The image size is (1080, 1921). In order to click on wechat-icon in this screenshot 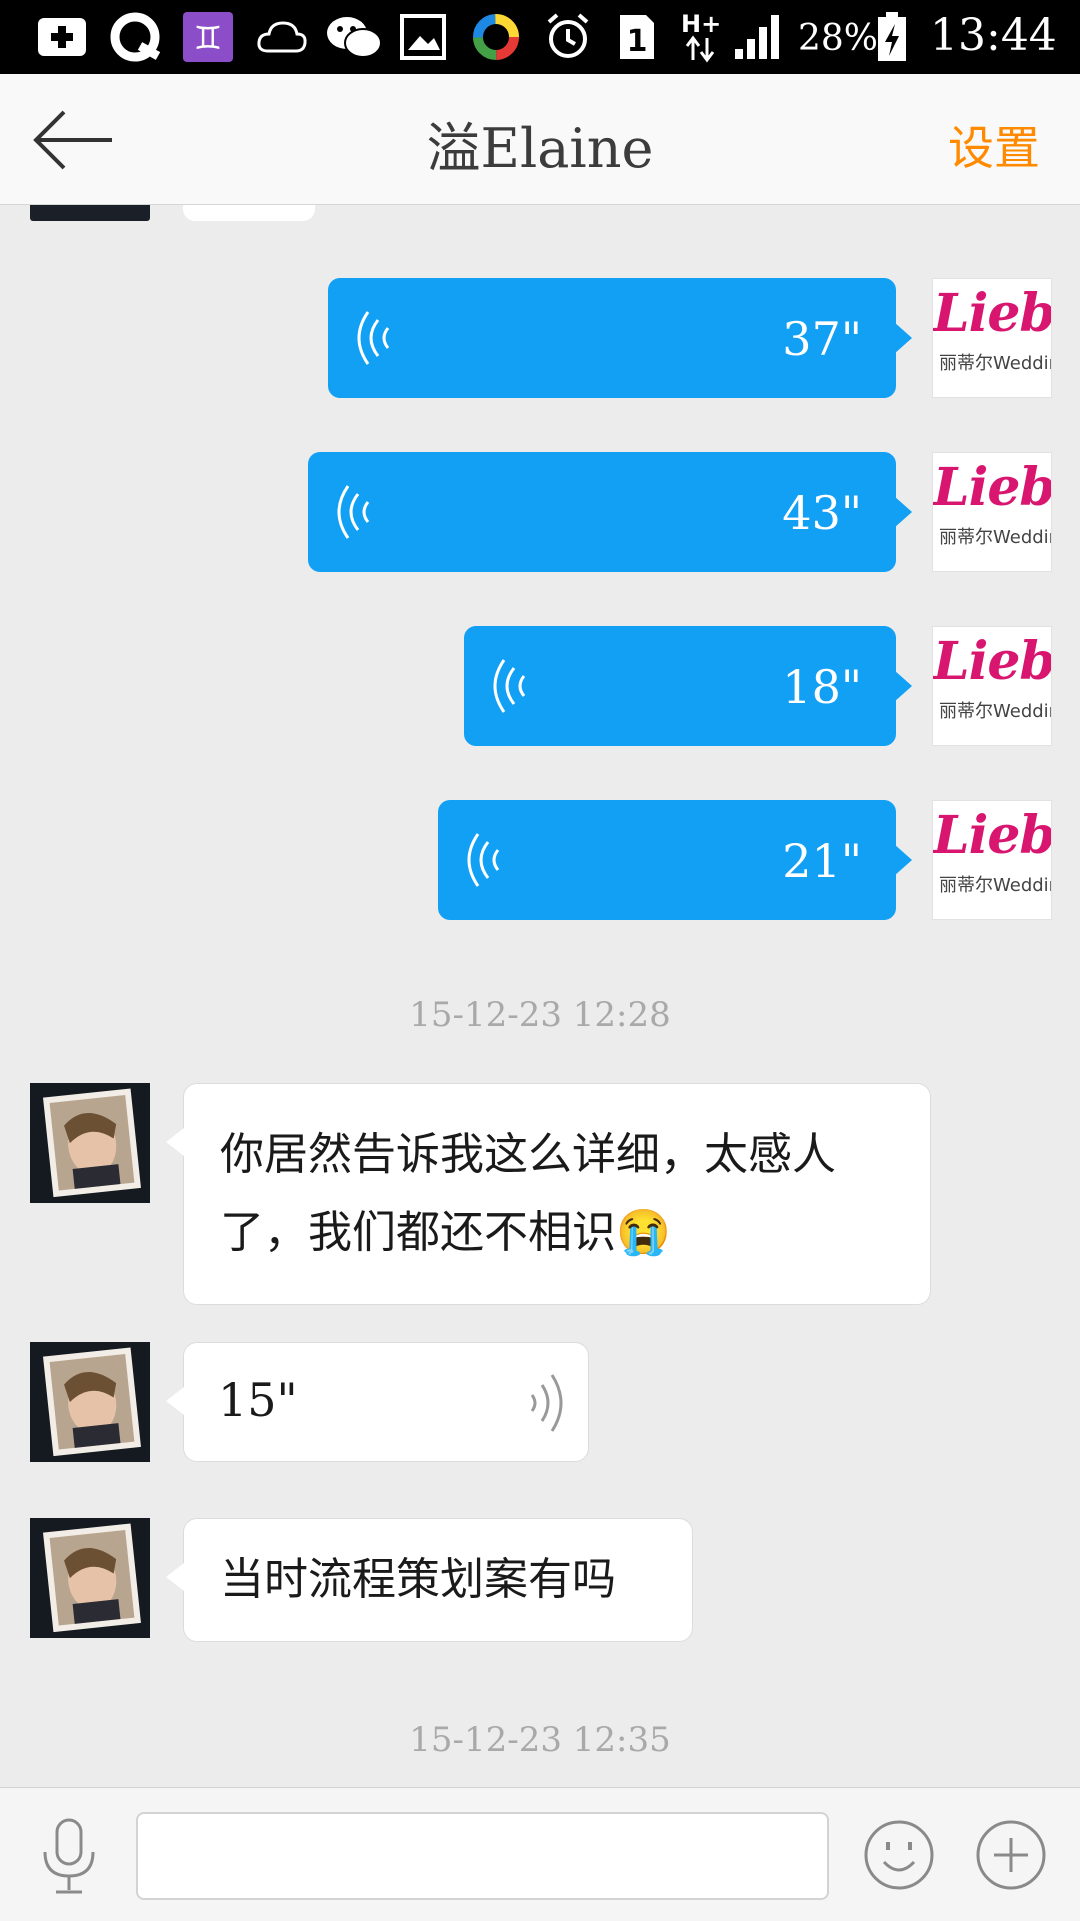, I will do `click(354, 37)`.